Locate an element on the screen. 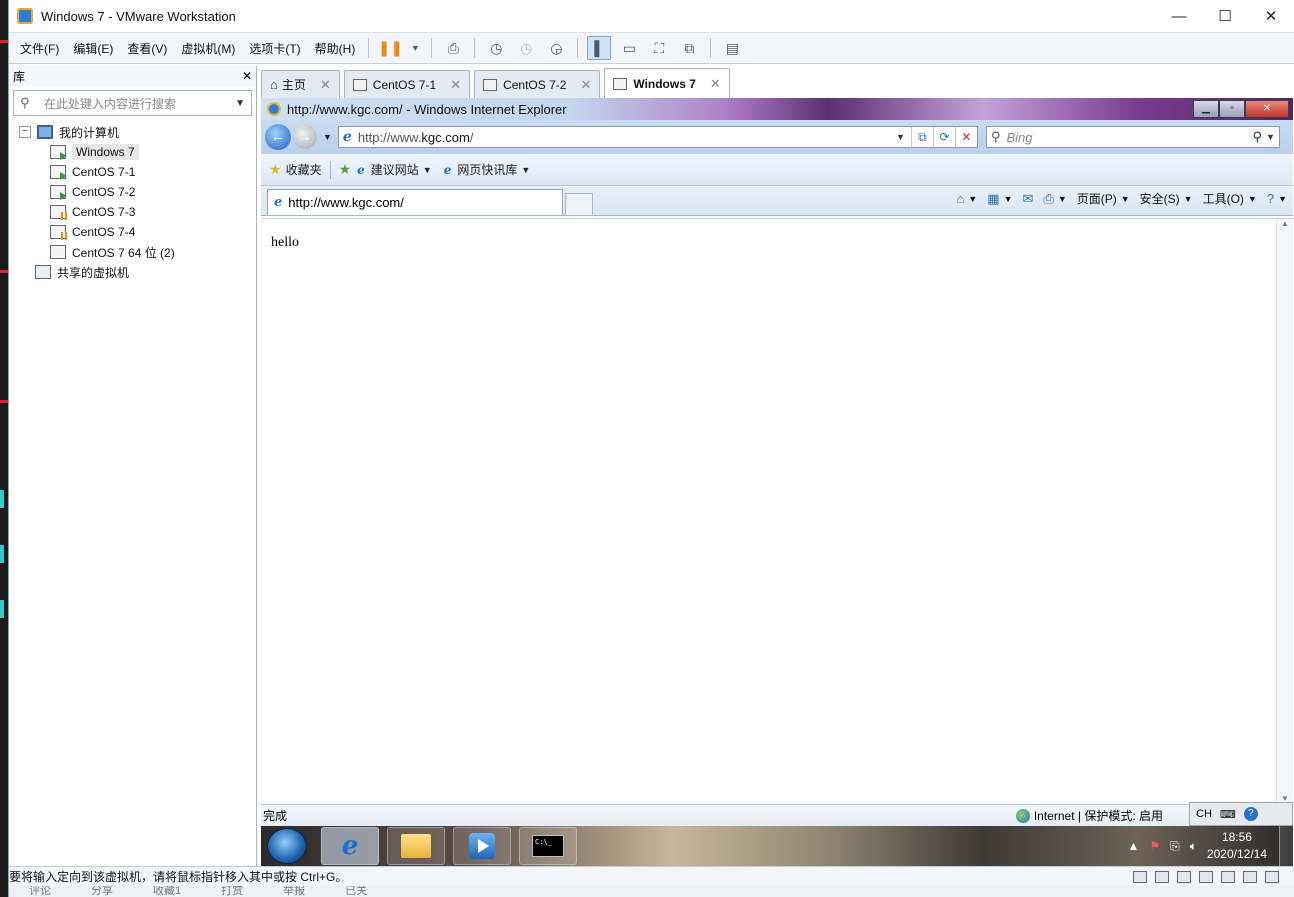 The image size is (1294, 897). feeds-icon: ▦ is located at coordinates (993, 199).